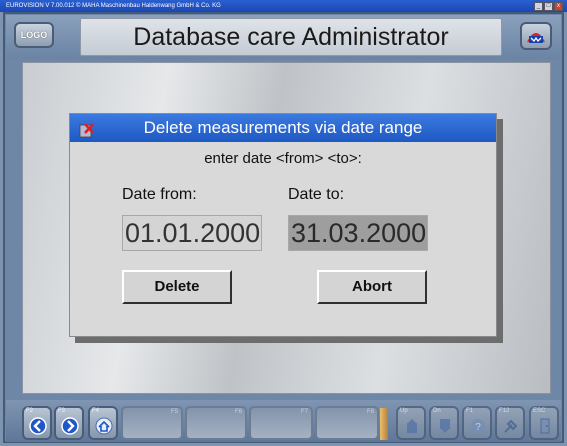  Describe the element at coordinates (192, 233) in the screenshot. I see `date-from-field: 01.01.2000` at that location.